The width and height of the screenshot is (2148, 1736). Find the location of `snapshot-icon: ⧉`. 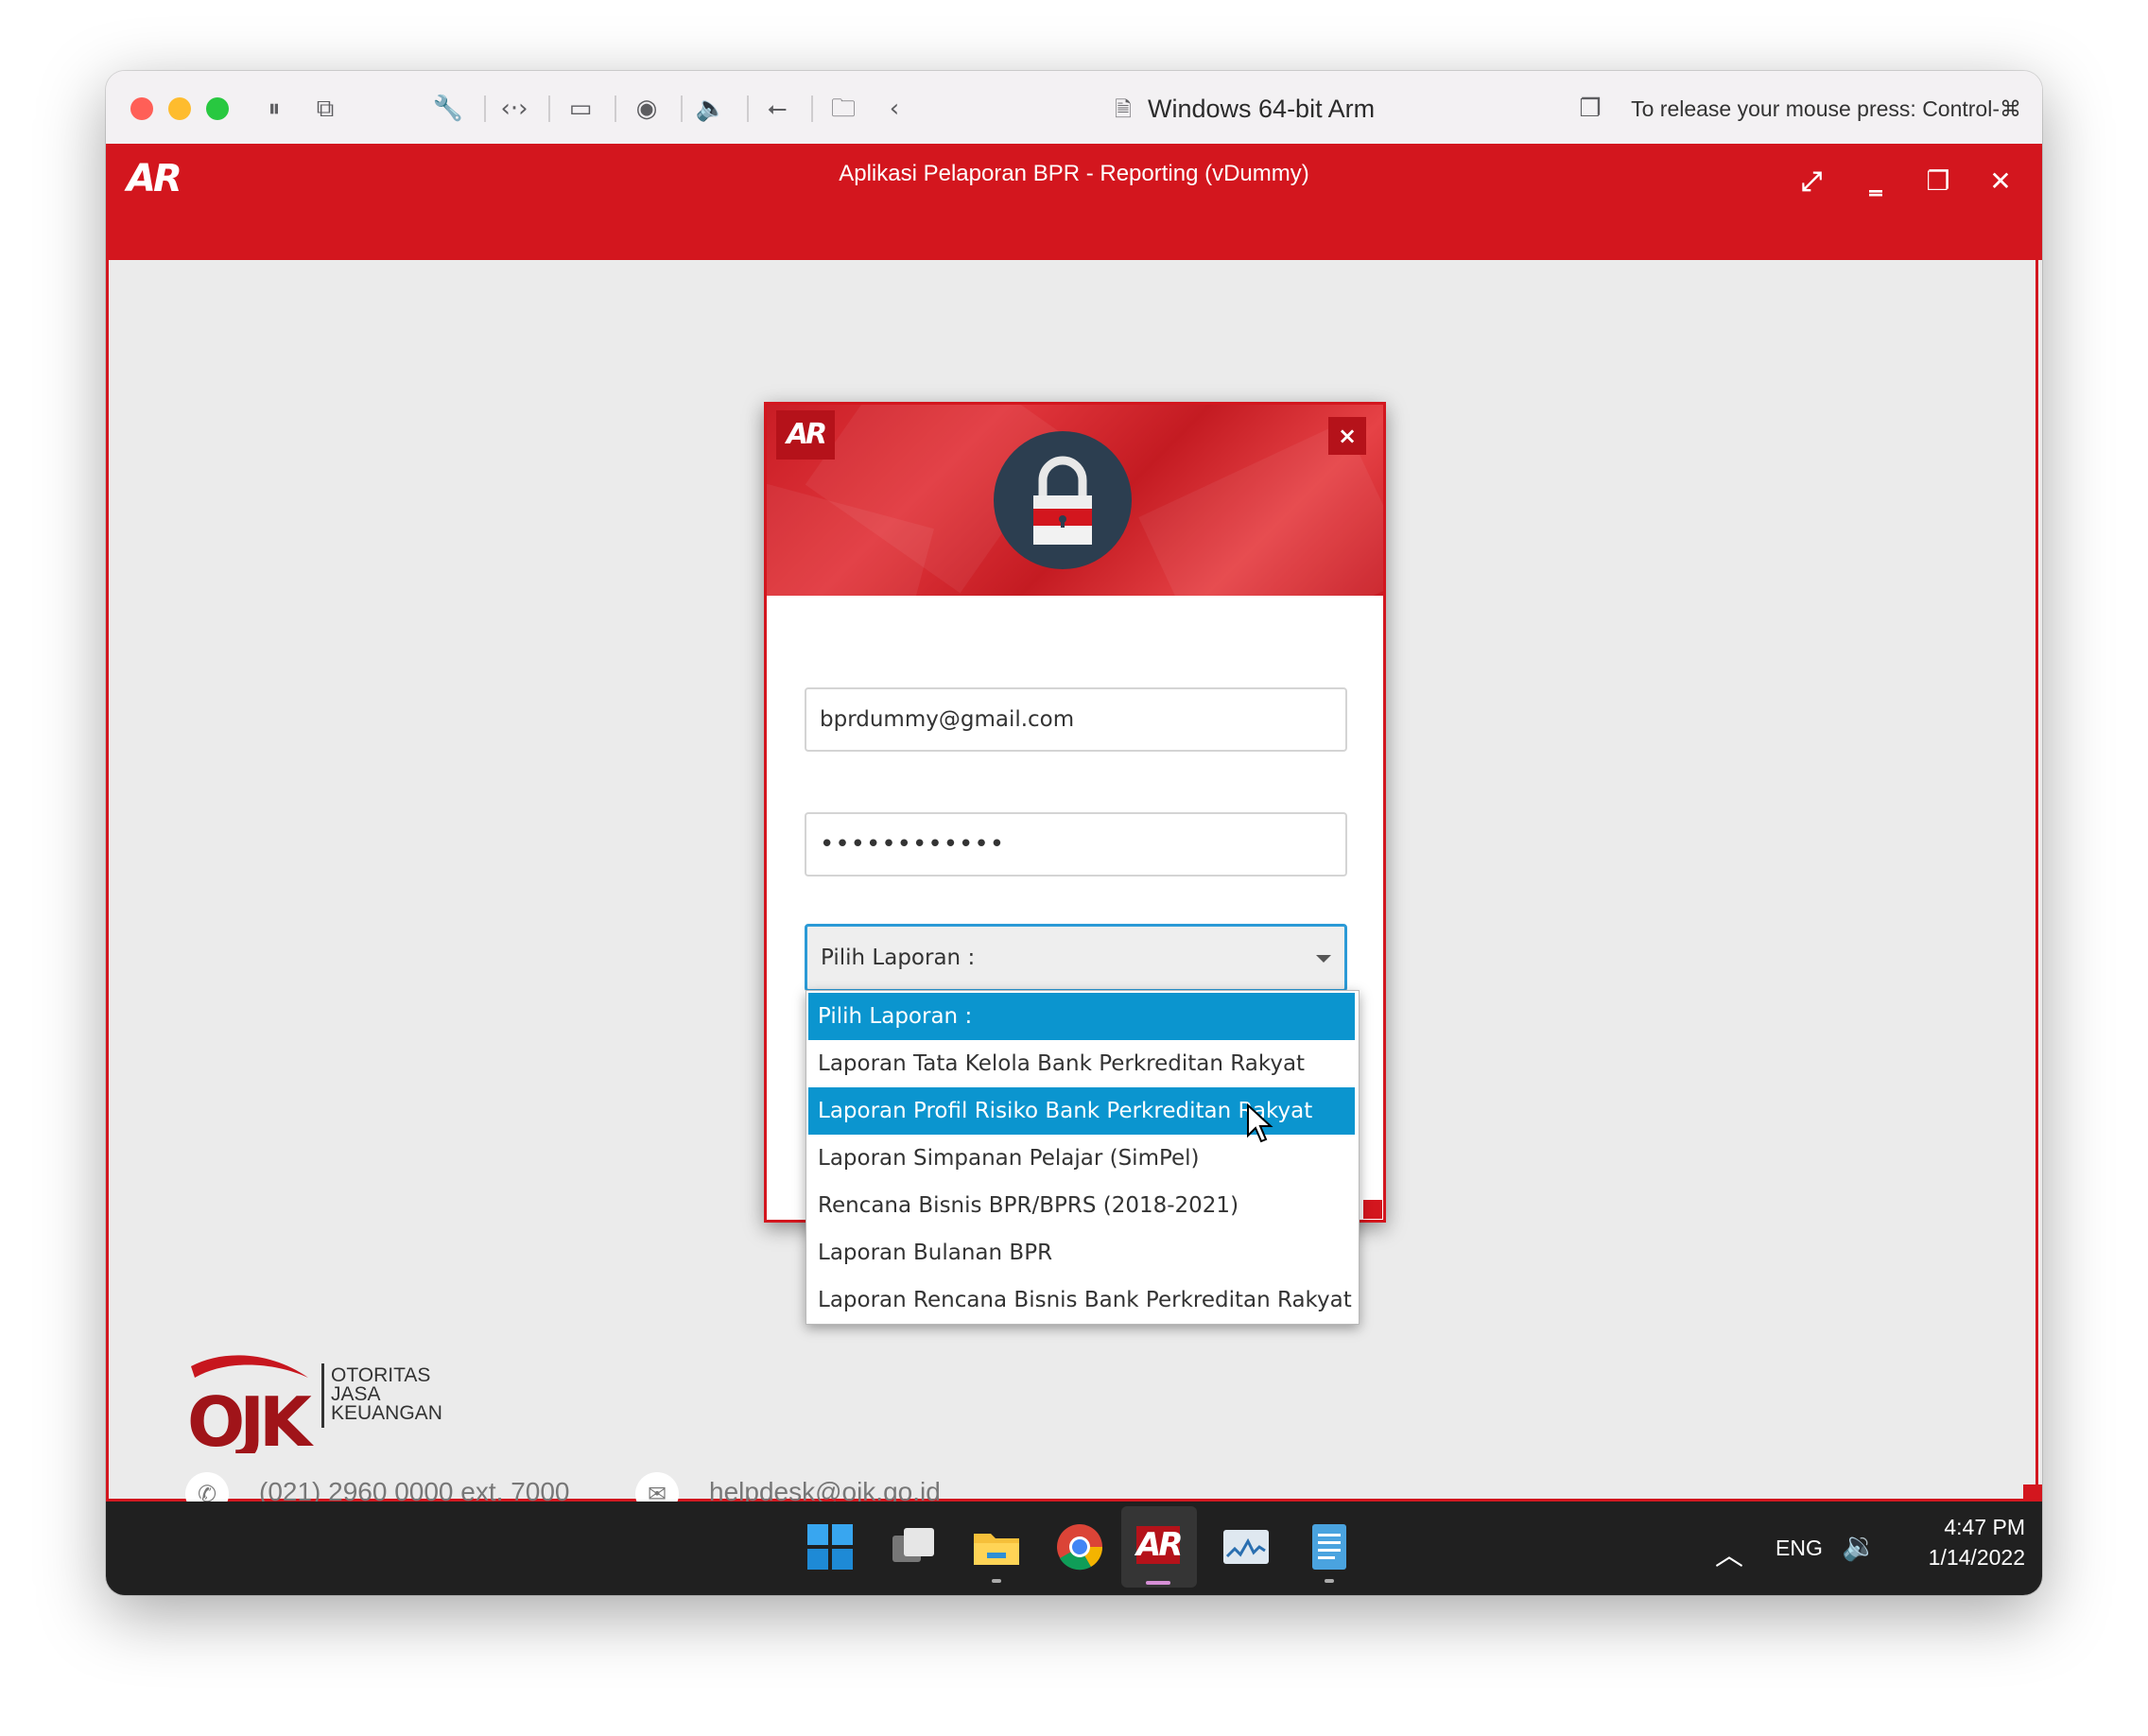

snapshot-icon: ⧉ is located at coordinates (325, 109).